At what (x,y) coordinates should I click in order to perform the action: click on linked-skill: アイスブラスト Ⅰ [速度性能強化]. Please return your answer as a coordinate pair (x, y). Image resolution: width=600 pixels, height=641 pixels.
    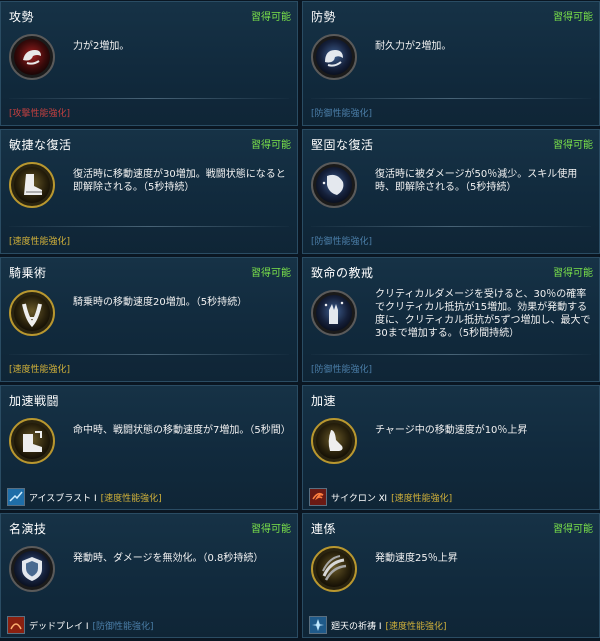
    Looking at the image, I should click on (84, 497).